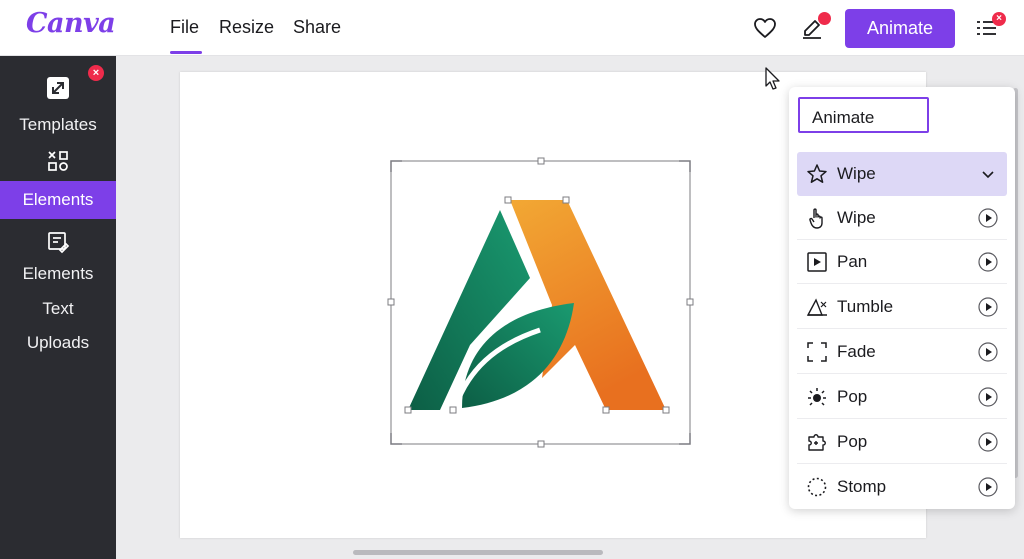 This screenshot has height=559, width=1024. Describe the element at coordinates (856, 351) in the screenshot. I see `effect-label: Fade` at that location.